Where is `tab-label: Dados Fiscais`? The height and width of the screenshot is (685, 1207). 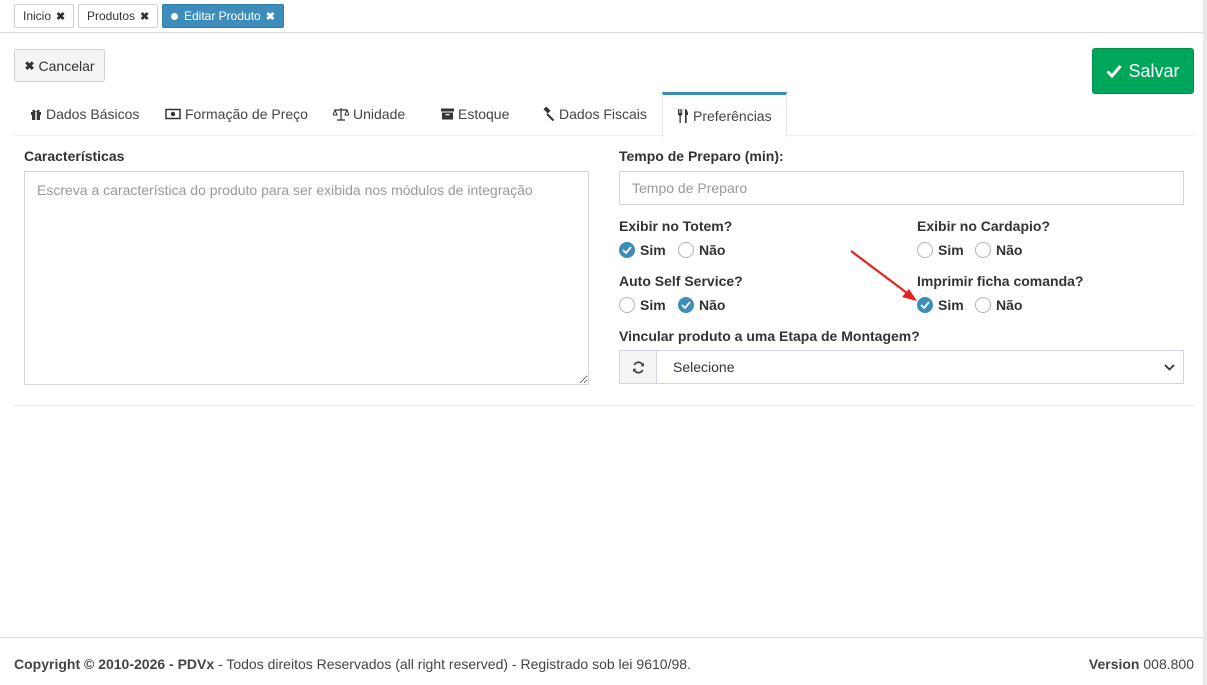 tab-label: Dados Fiscais is located at coordinates (603, 114).